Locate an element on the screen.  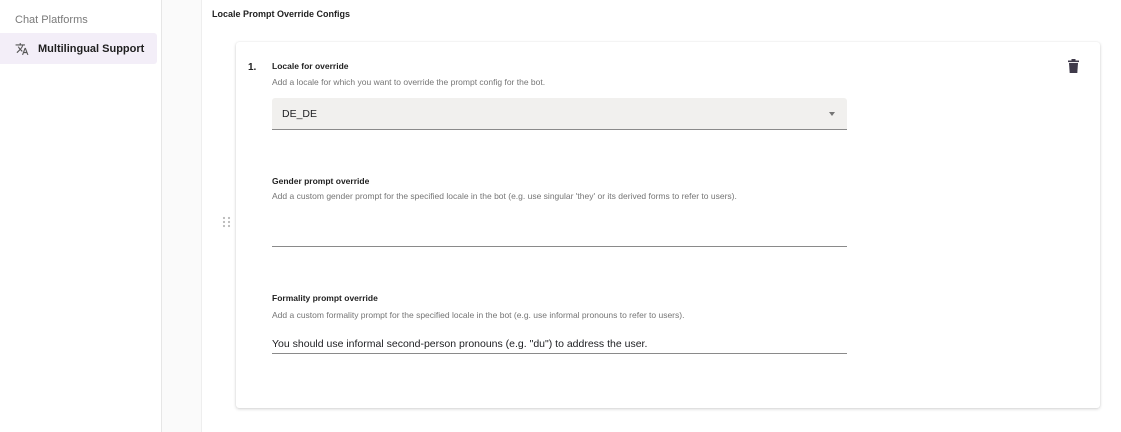
sidebar-item-multilingual-support: Multilingual Support is located at coordinates (78, 48).